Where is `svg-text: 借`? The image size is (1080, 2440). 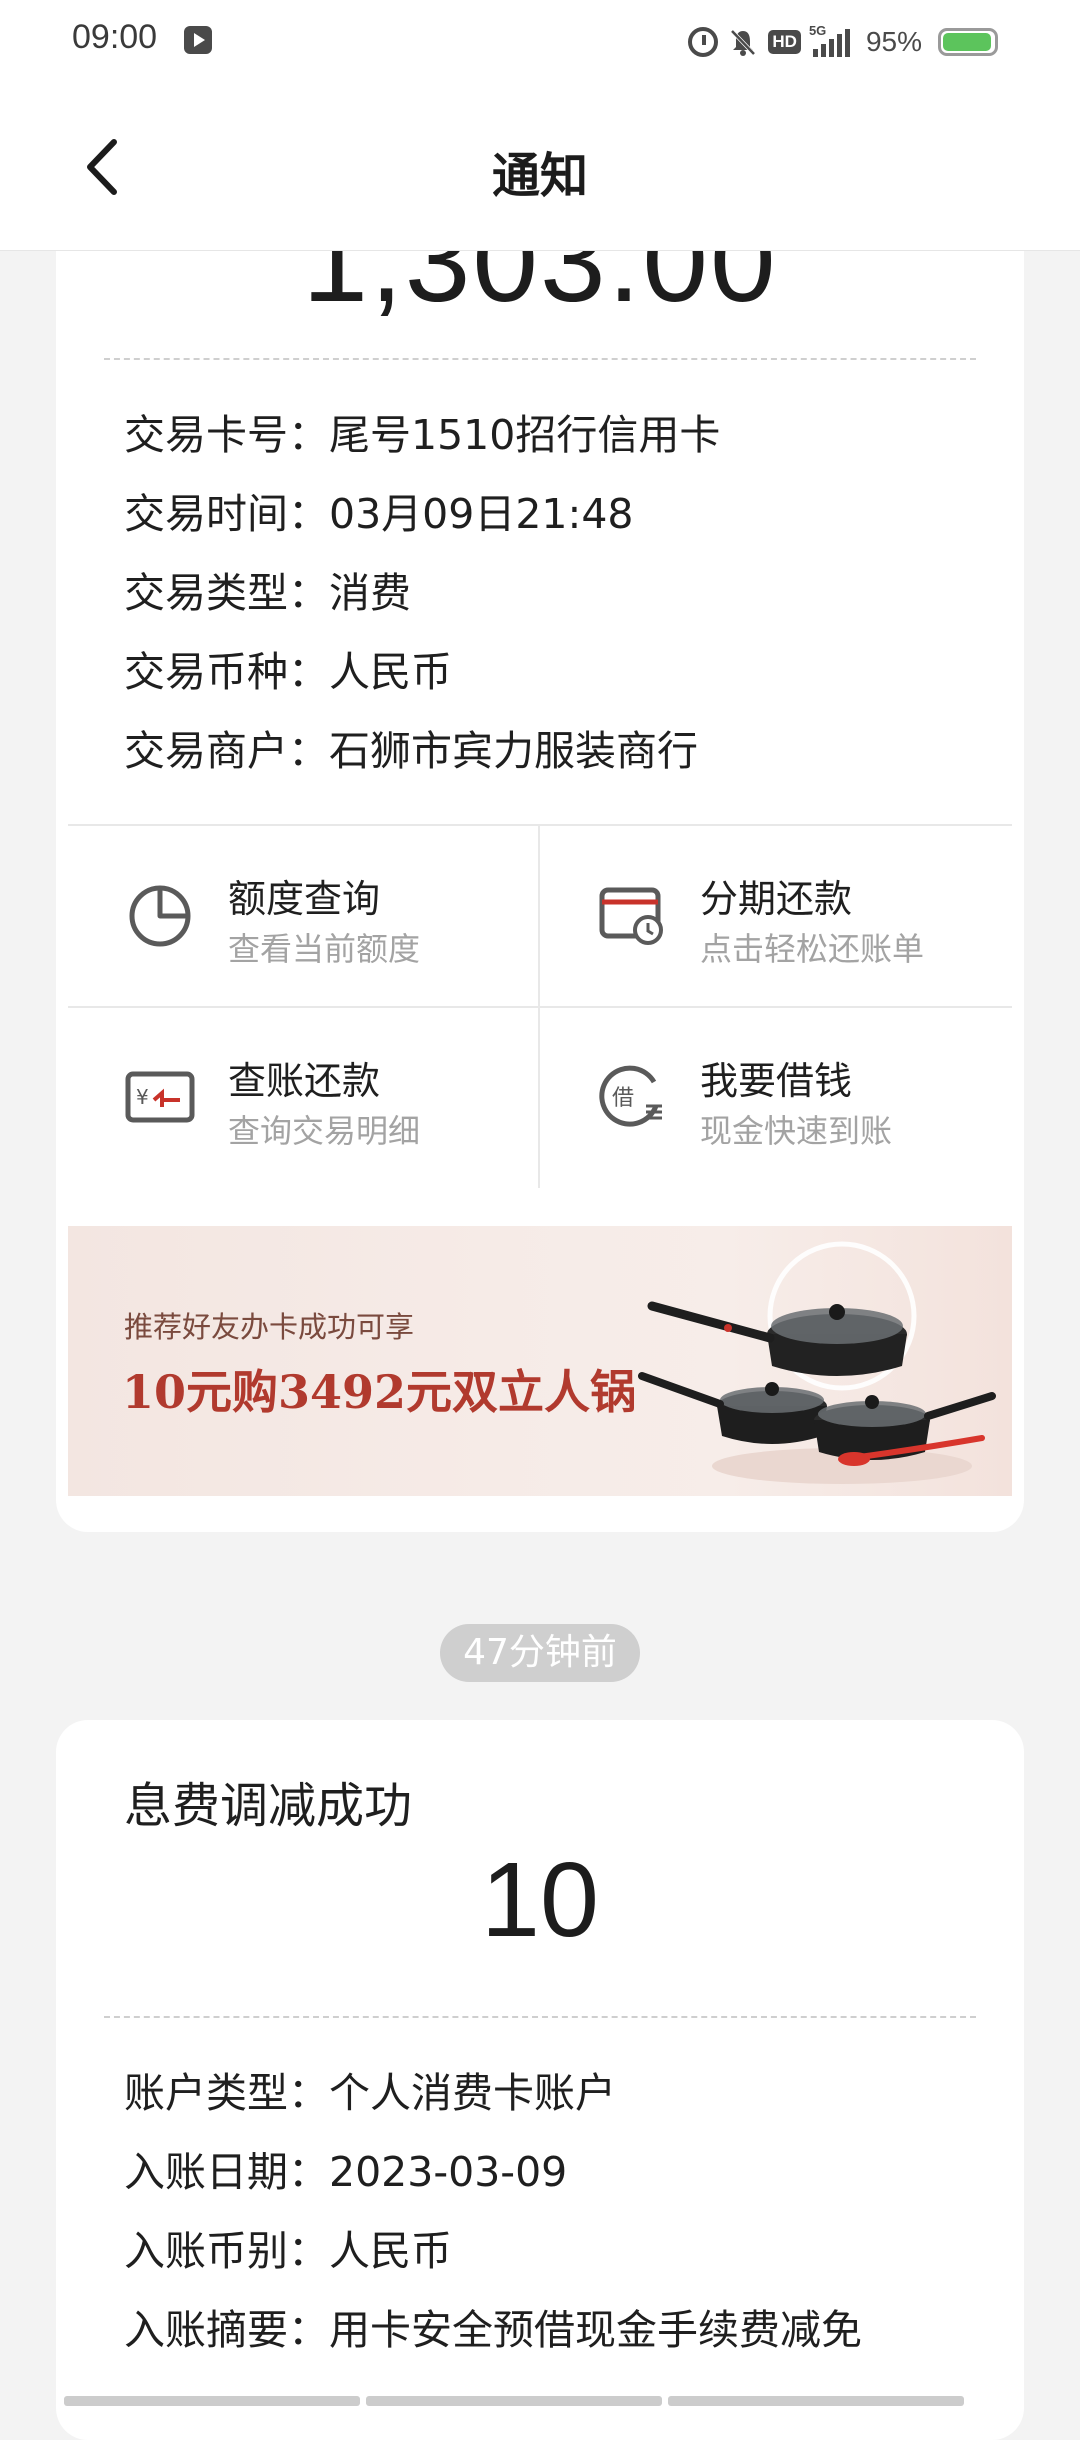 svg-text: 借 is located at coordinates (623, 1098).